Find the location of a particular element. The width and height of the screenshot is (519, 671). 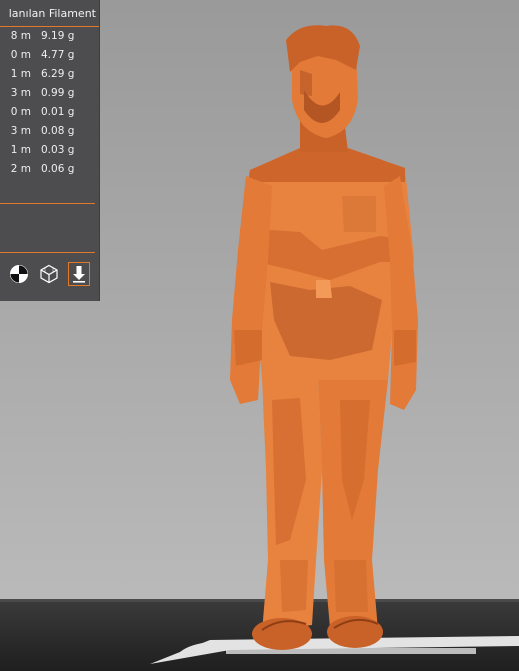

filament-length: 2 m is located at coordinates (20, 169).